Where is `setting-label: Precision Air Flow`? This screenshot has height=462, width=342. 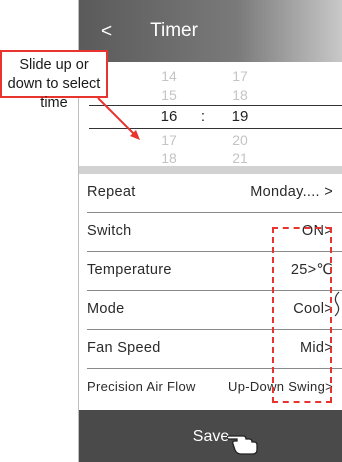 setting-label: Precision Air Flow is located at coordinates (141, 386).